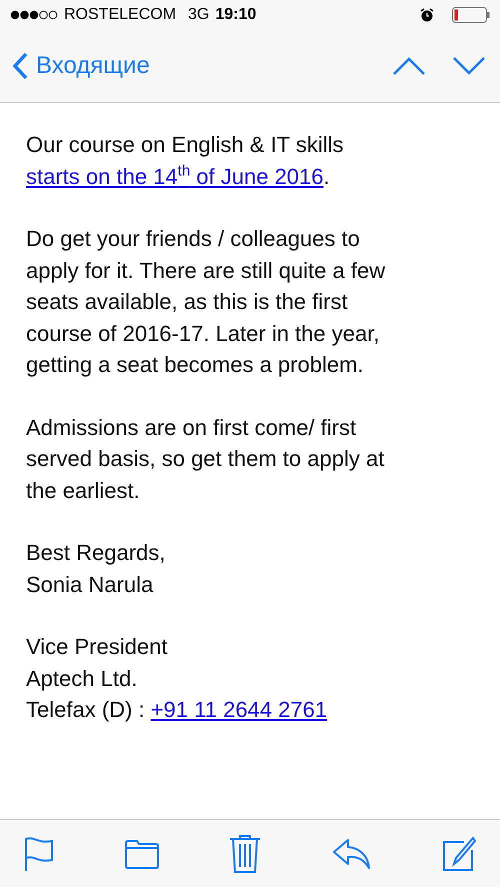  I want to click on trash-icon, so click(245, 854).